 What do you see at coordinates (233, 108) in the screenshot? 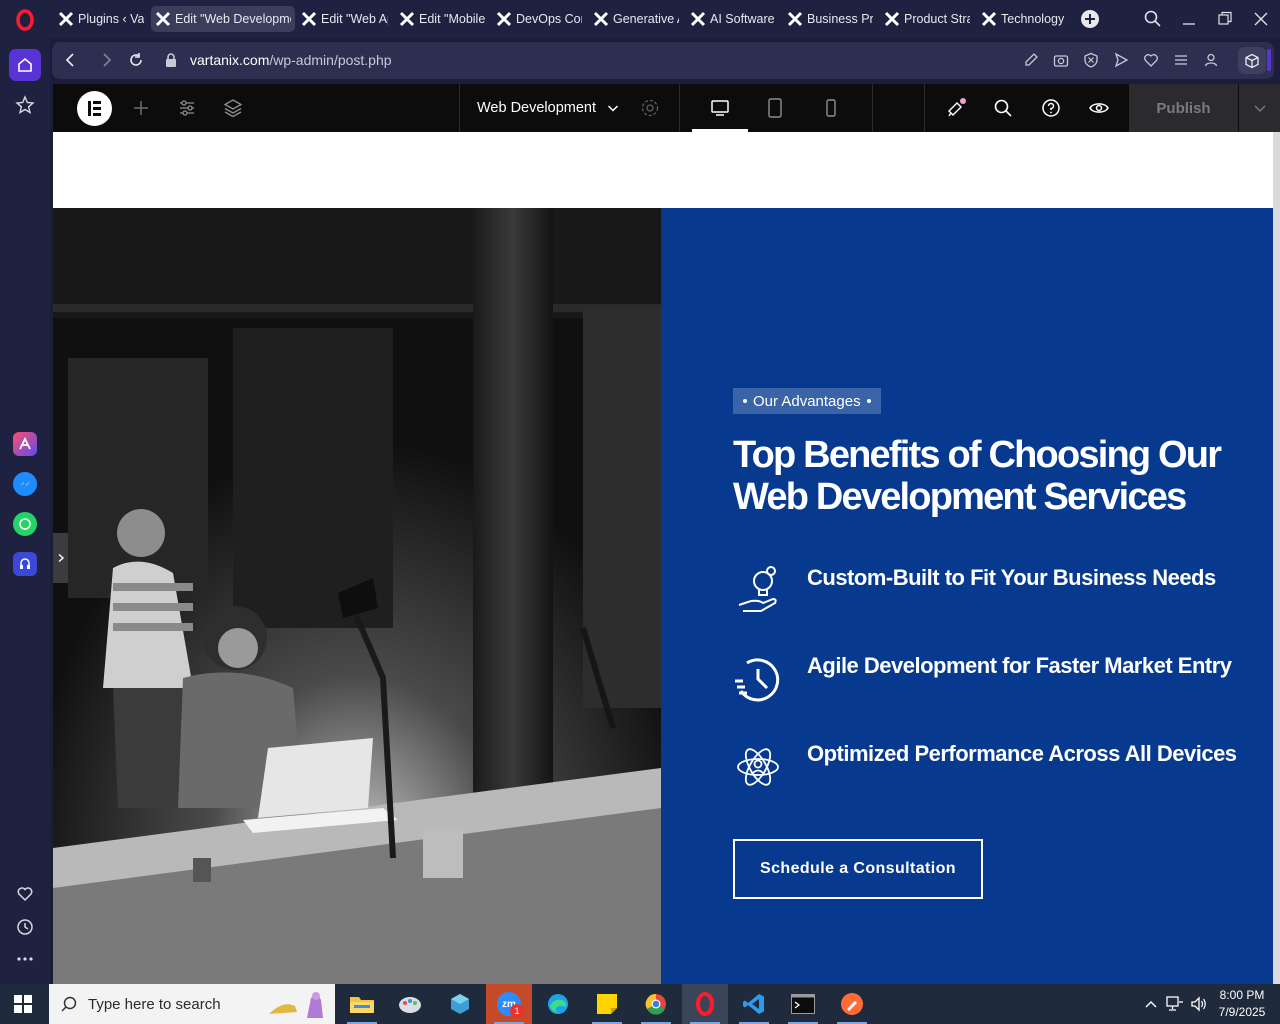
I see `structure-layers-icon` at bounding box center [233, 108].